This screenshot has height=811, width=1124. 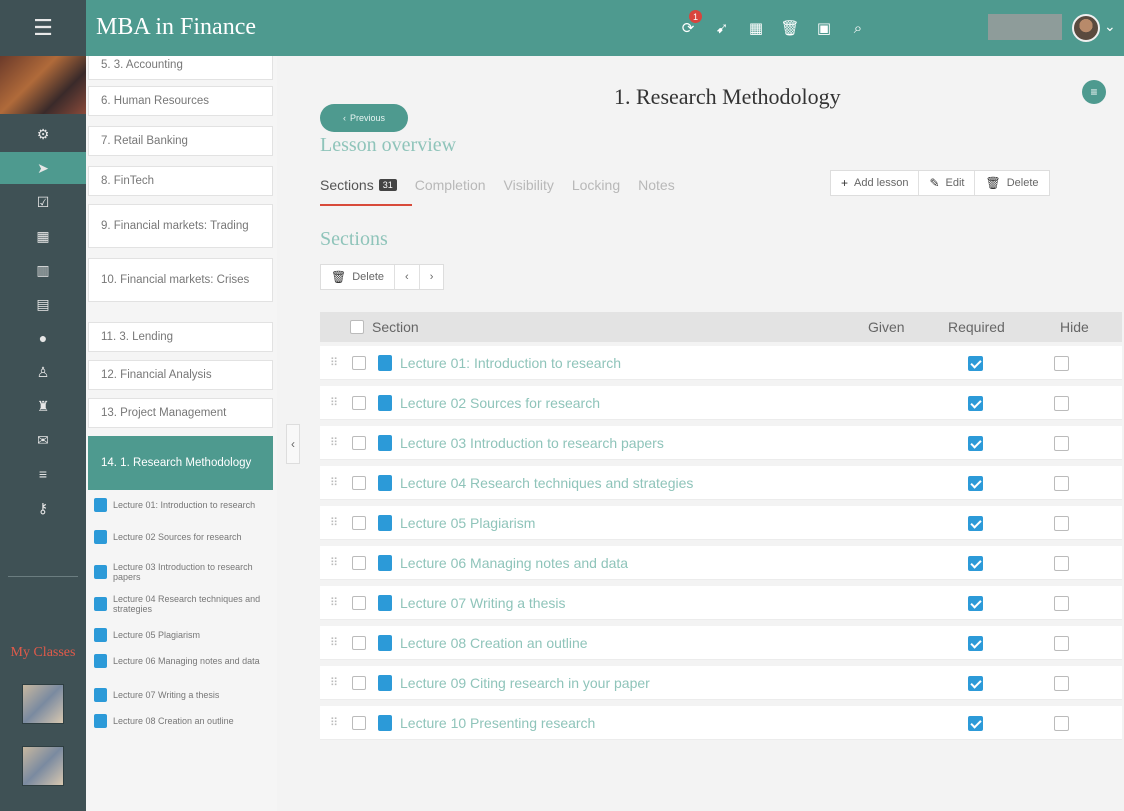 What do you see at coordinates (358, 277) in the screenshot?
I see `delete-sections-button: 🗑 Delete` at bounding box center [358, 277].